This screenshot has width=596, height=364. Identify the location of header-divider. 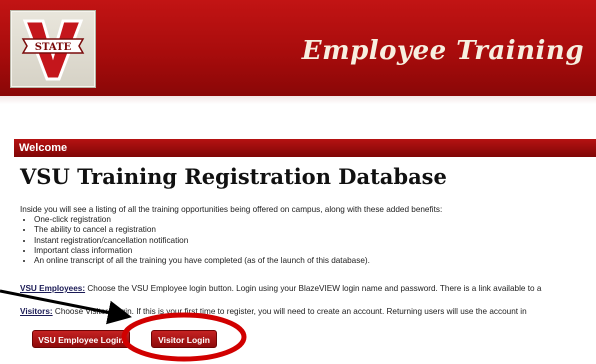
(298, 100).